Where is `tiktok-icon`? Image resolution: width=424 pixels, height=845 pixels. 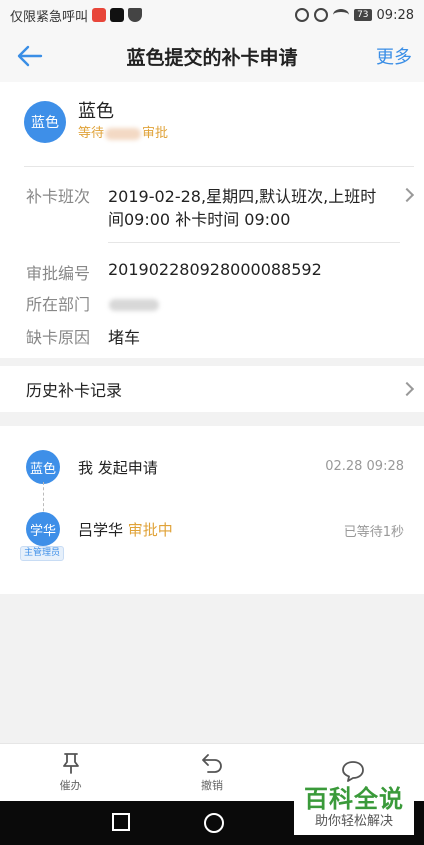 tiktok-icon is located at coordinates (117, 15).